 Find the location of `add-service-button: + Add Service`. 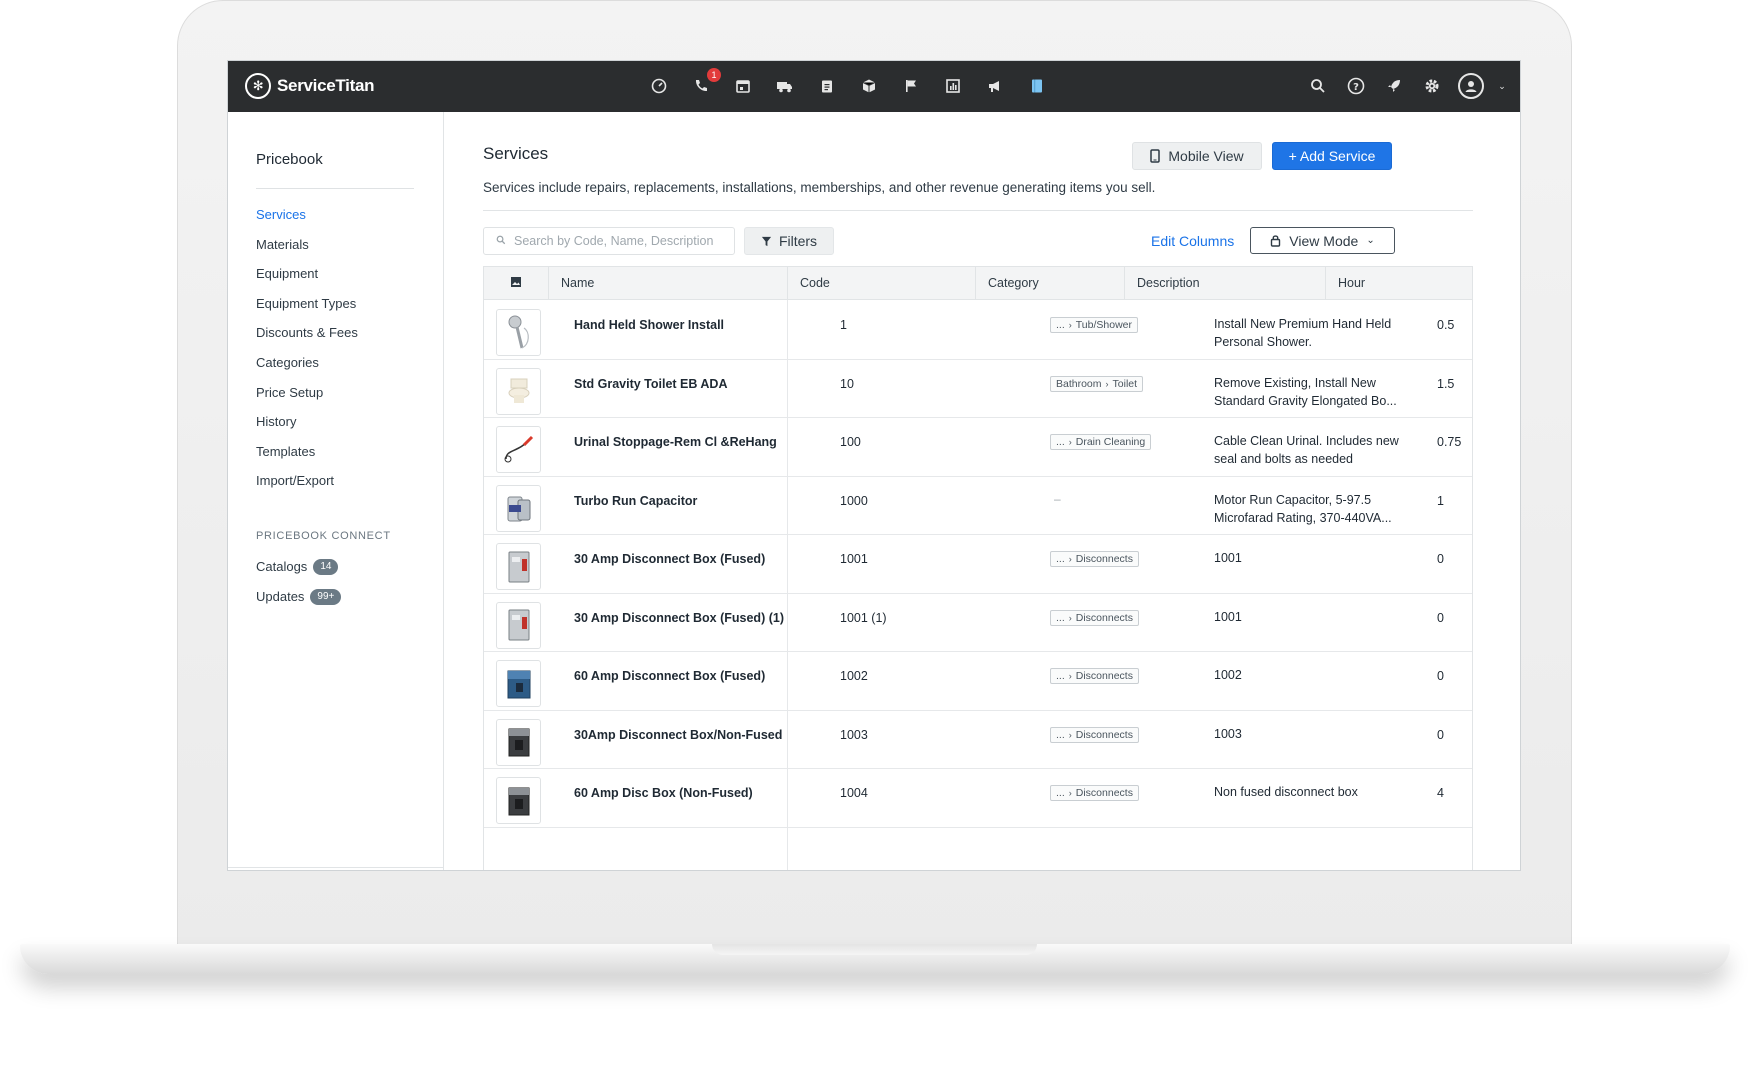

add-service-button: + Add Service is located at coordinates (1332, 156).